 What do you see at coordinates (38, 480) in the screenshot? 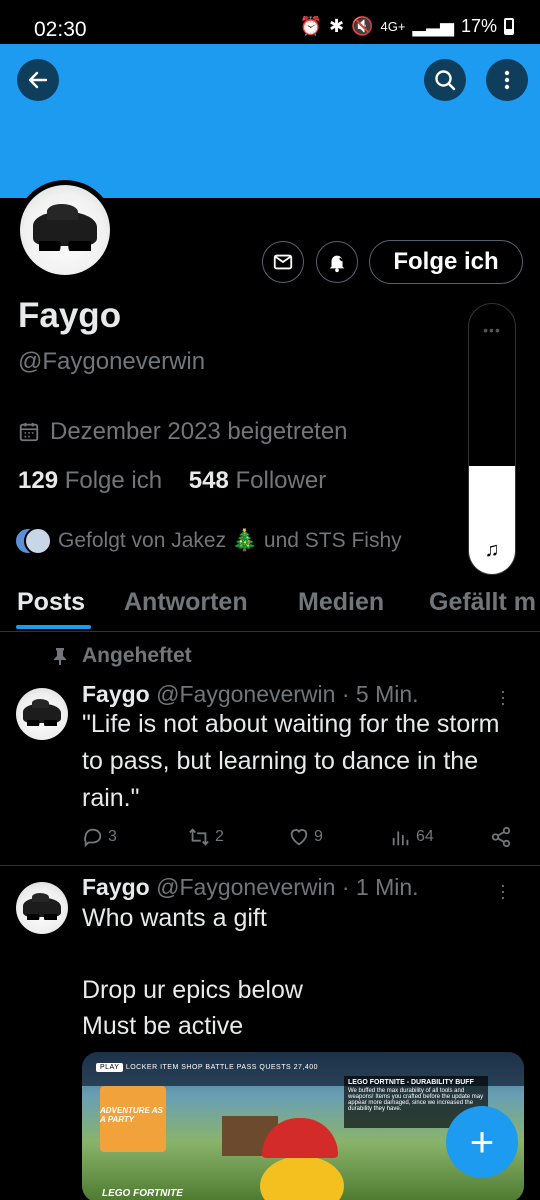
I see `following-count: 129` at bounding box center [38, 480].